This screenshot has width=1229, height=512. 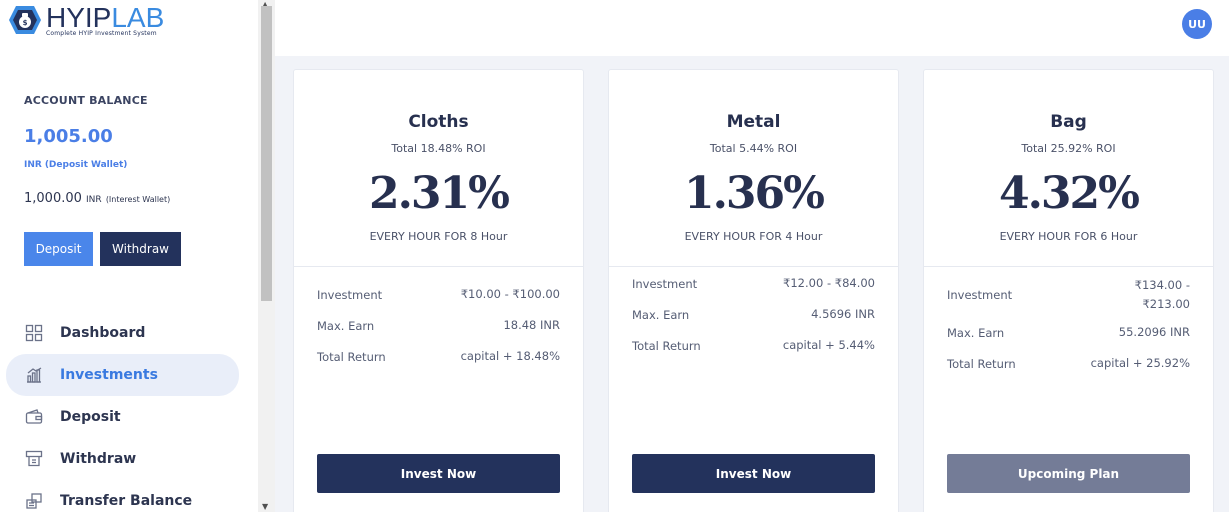 I want to click on plan-frequency: EVERY HOUR FOR 6 Hour, so click(x=1068, y=236).